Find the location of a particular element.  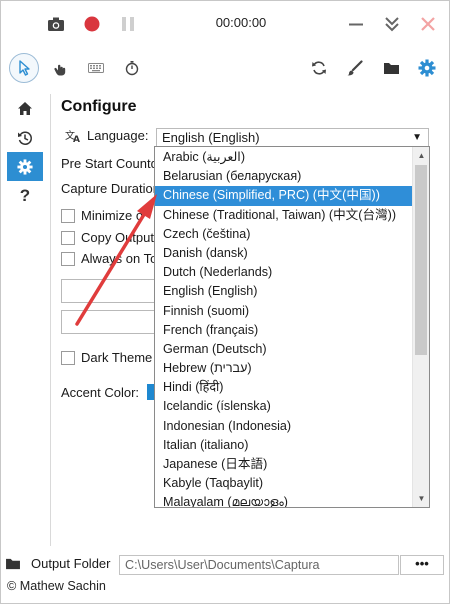

close-icon is located at coordinates (428, 24).